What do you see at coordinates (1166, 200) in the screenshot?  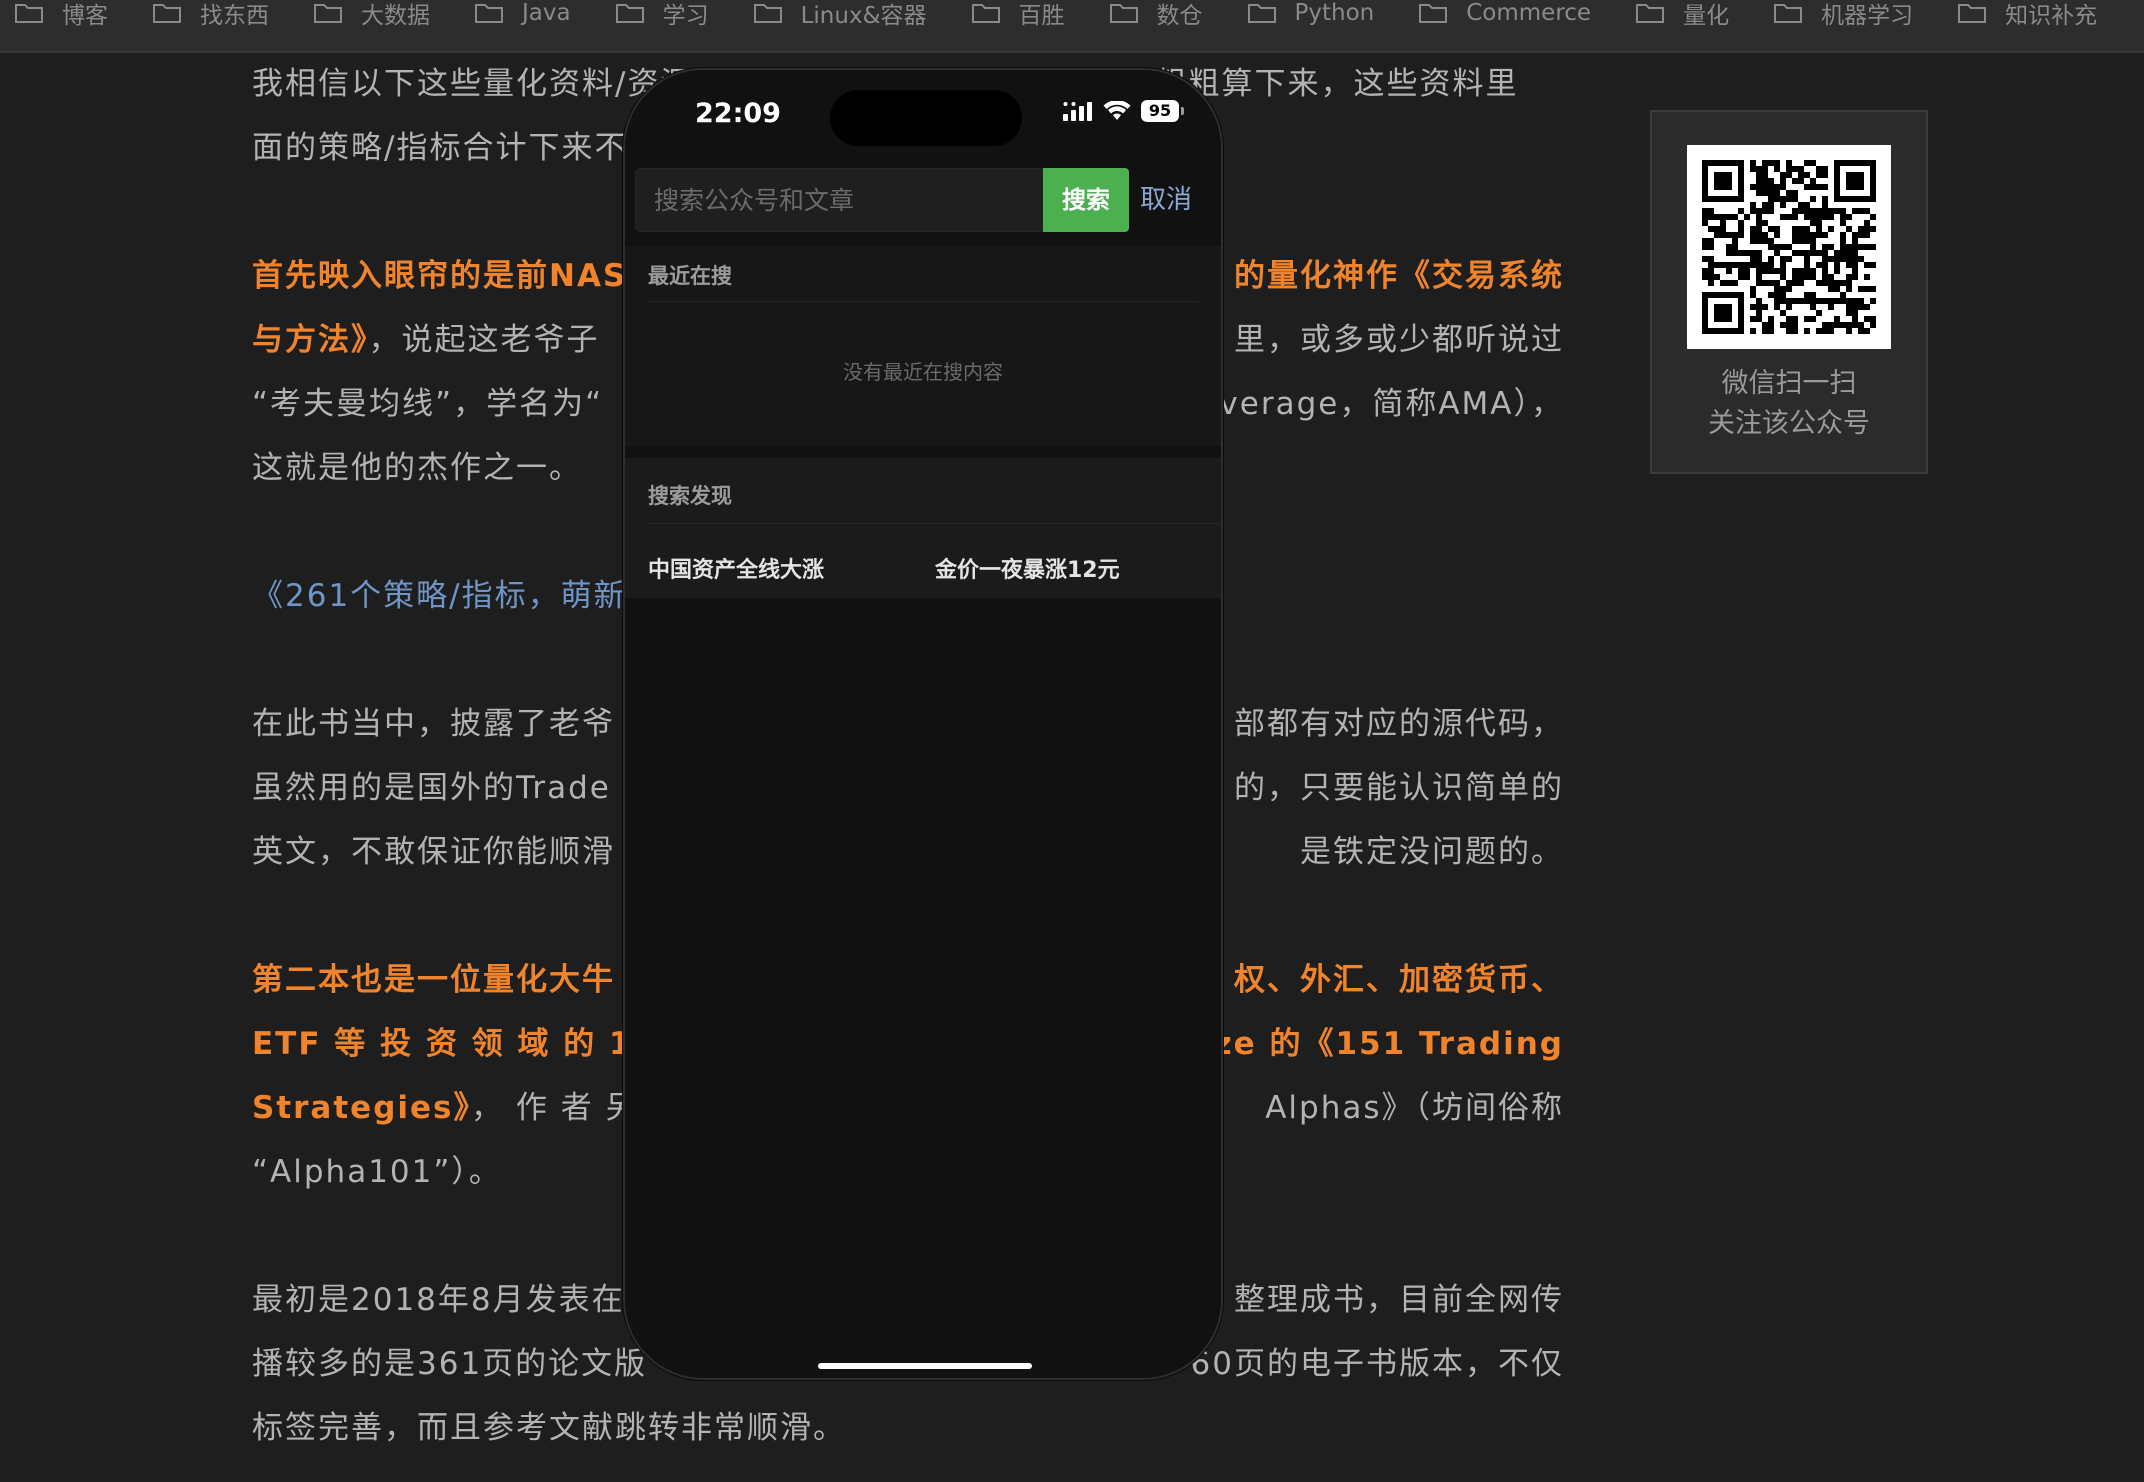 I see `cancel-button: 取消` at bounding box center [1166, 200].